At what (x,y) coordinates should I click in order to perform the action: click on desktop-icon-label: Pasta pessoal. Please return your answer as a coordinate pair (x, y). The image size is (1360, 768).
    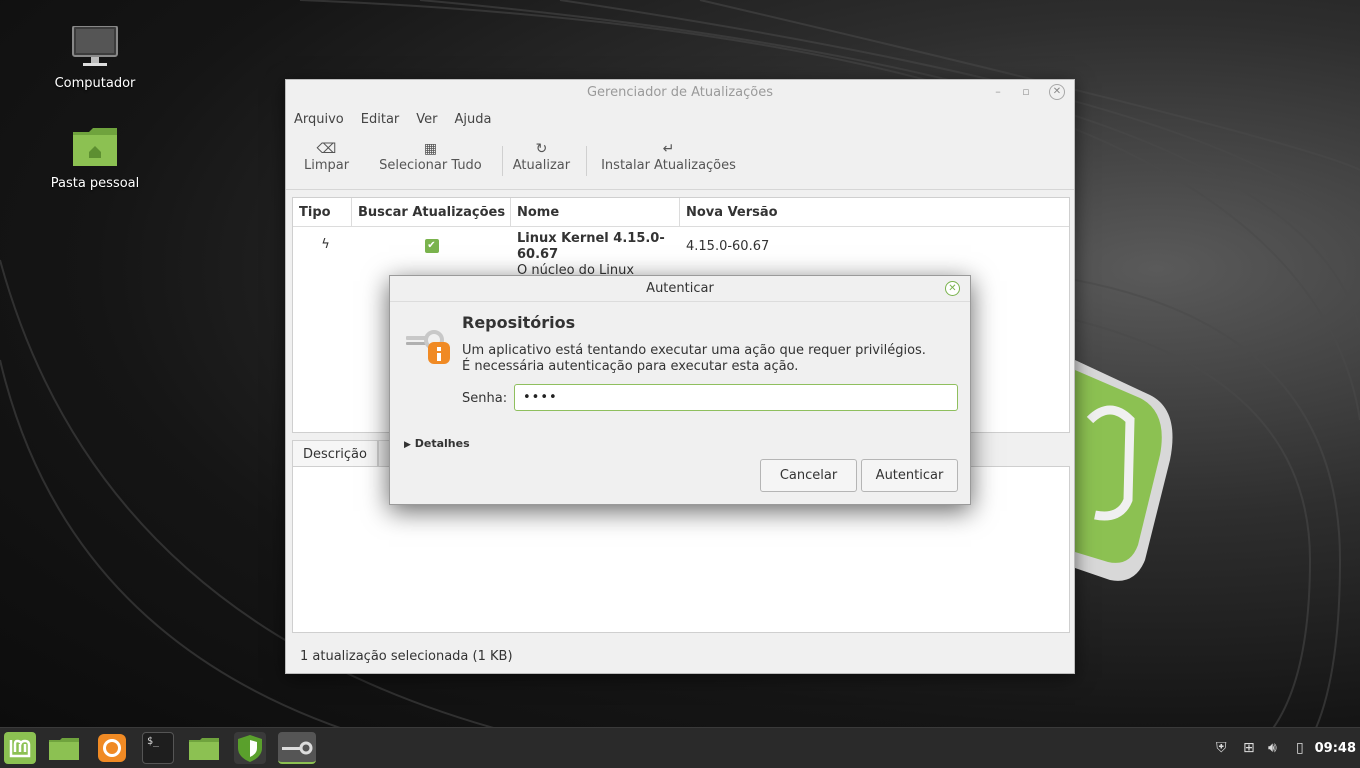
    Looking at the image, I should click on (95, 183).